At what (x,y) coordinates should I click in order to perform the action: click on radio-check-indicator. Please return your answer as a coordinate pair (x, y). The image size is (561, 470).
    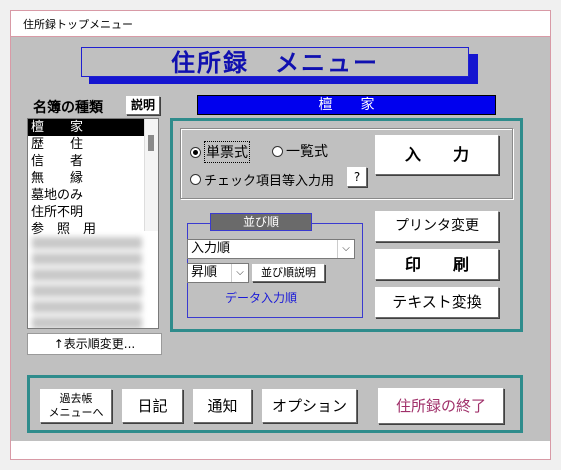
    Looking at the image, I should click on (195, 179).